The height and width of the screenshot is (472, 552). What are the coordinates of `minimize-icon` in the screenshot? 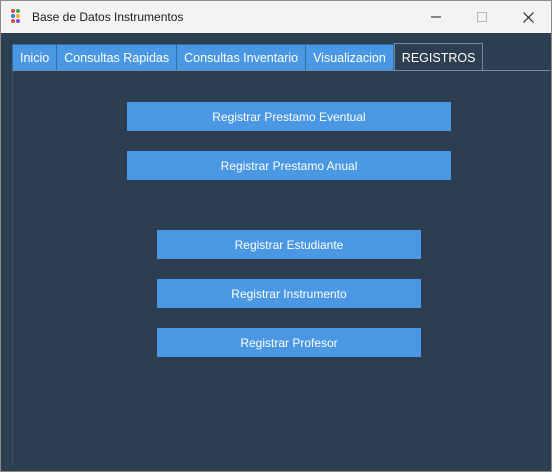 It's located at (436, 17).